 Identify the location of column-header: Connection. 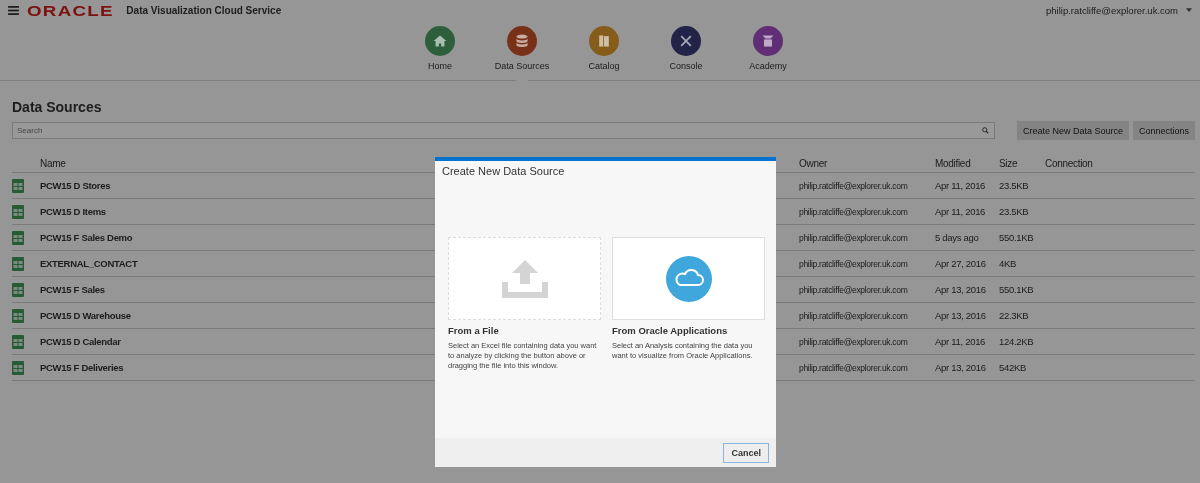
(1069, 163).